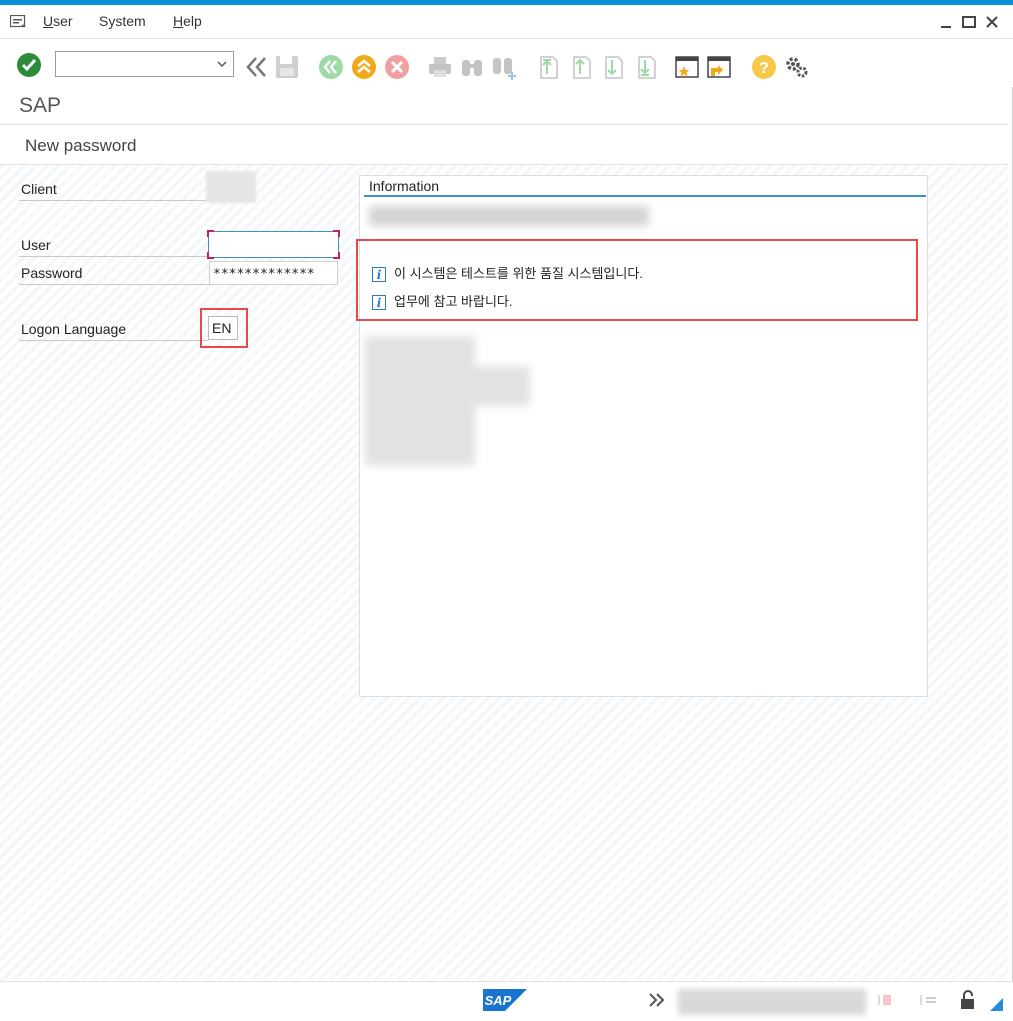 This screenshot has width=1013, height=1021. What do you see at coordinates (928, 1000) in the screenshot?
I see `insert-mode-icon` at bounding box center [928, 1000].